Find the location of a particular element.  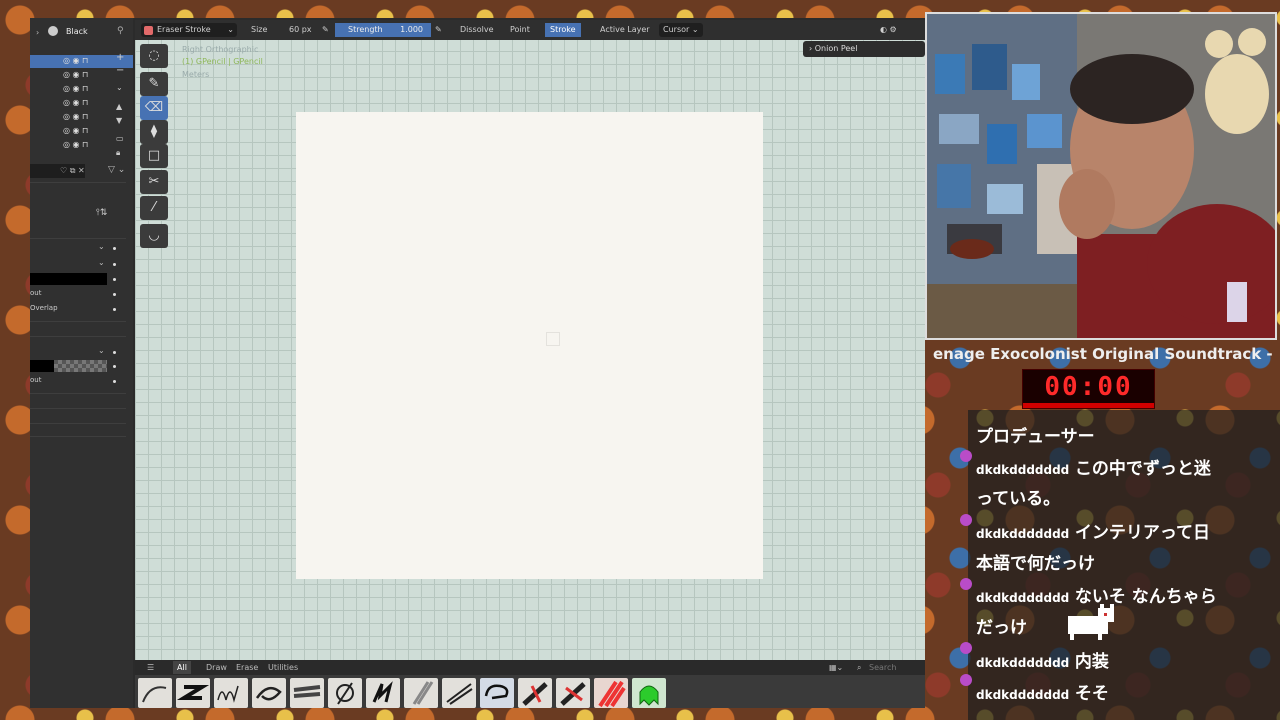

display-icon: ▭ is located at coordinates (120, 138).